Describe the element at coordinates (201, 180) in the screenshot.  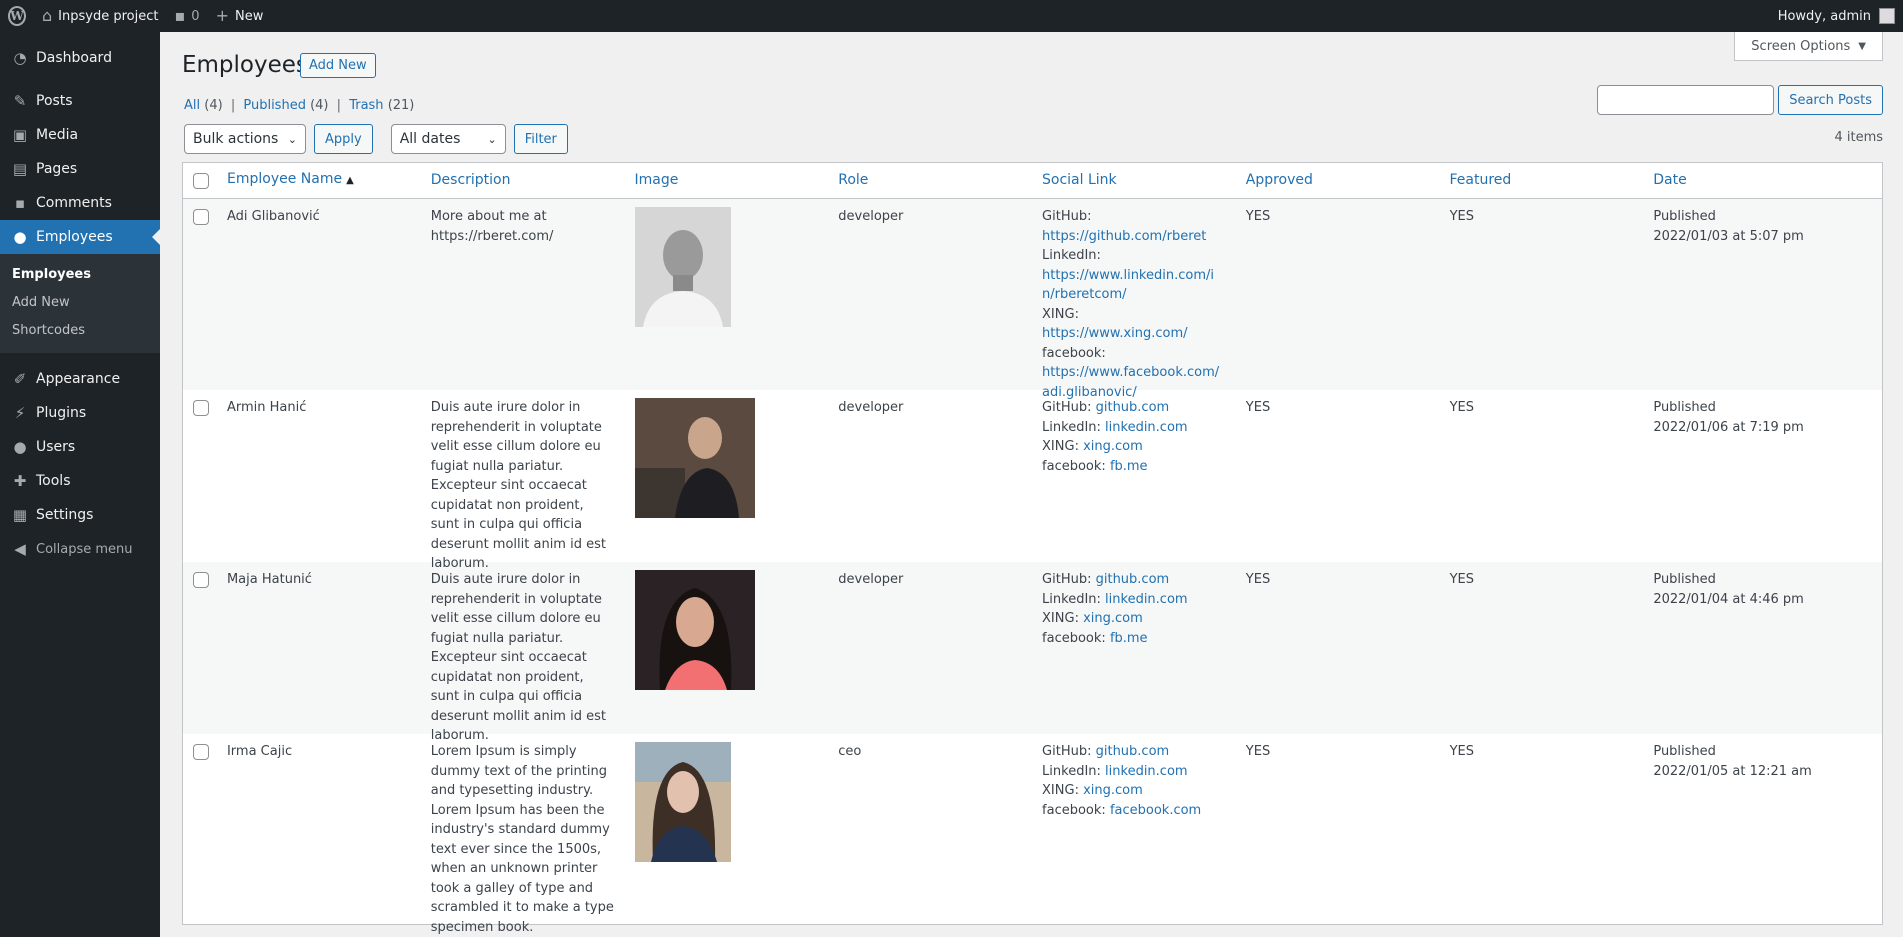
I see `select-all-checkbox` at that location.